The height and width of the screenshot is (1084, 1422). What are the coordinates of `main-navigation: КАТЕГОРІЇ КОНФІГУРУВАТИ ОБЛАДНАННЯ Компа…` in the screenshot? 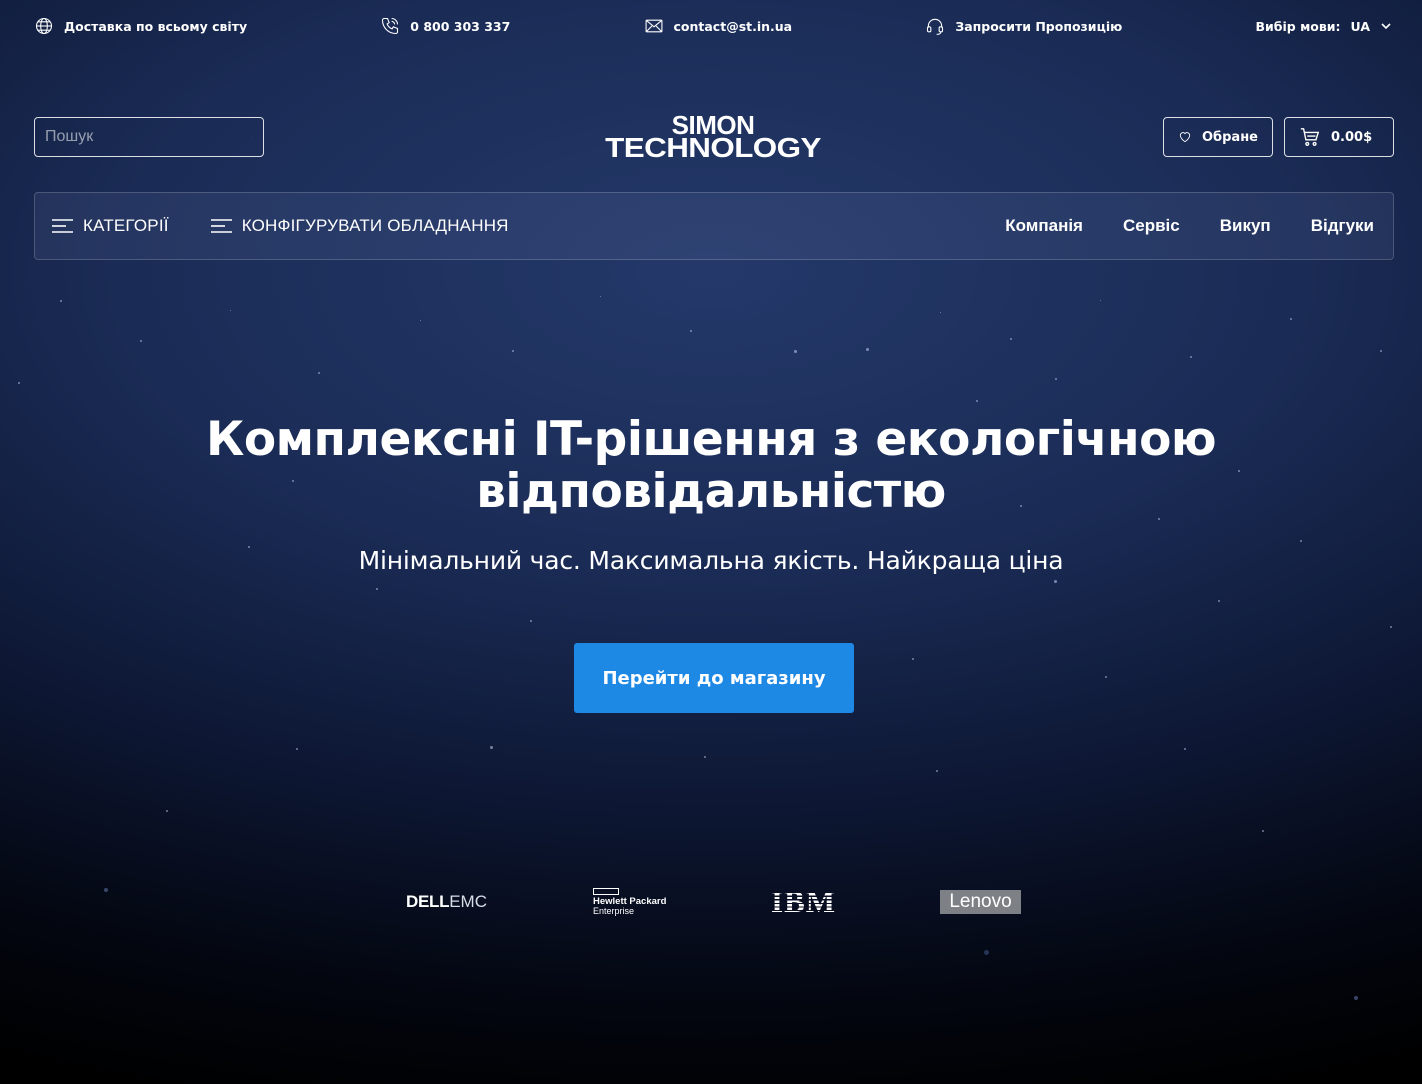 It's located at (714, 226).